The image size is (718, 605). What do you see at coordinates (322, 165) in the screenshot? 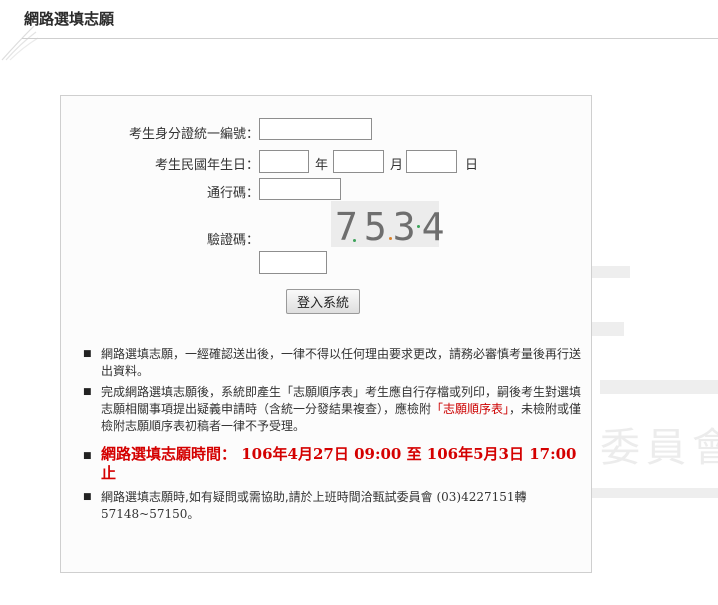
I see `year-unit: 年` at bounding box center [322, 165].